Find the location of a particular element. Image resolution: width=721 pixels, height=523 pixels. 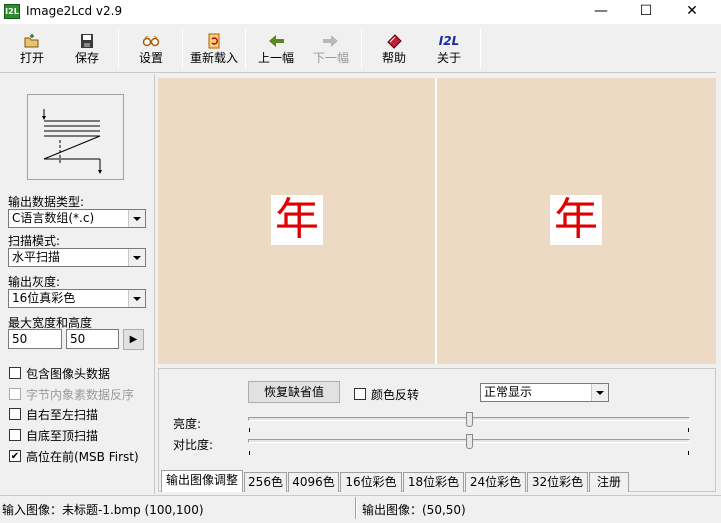

display-mode-value: 正常显示 is located at coordinates (508, 392).